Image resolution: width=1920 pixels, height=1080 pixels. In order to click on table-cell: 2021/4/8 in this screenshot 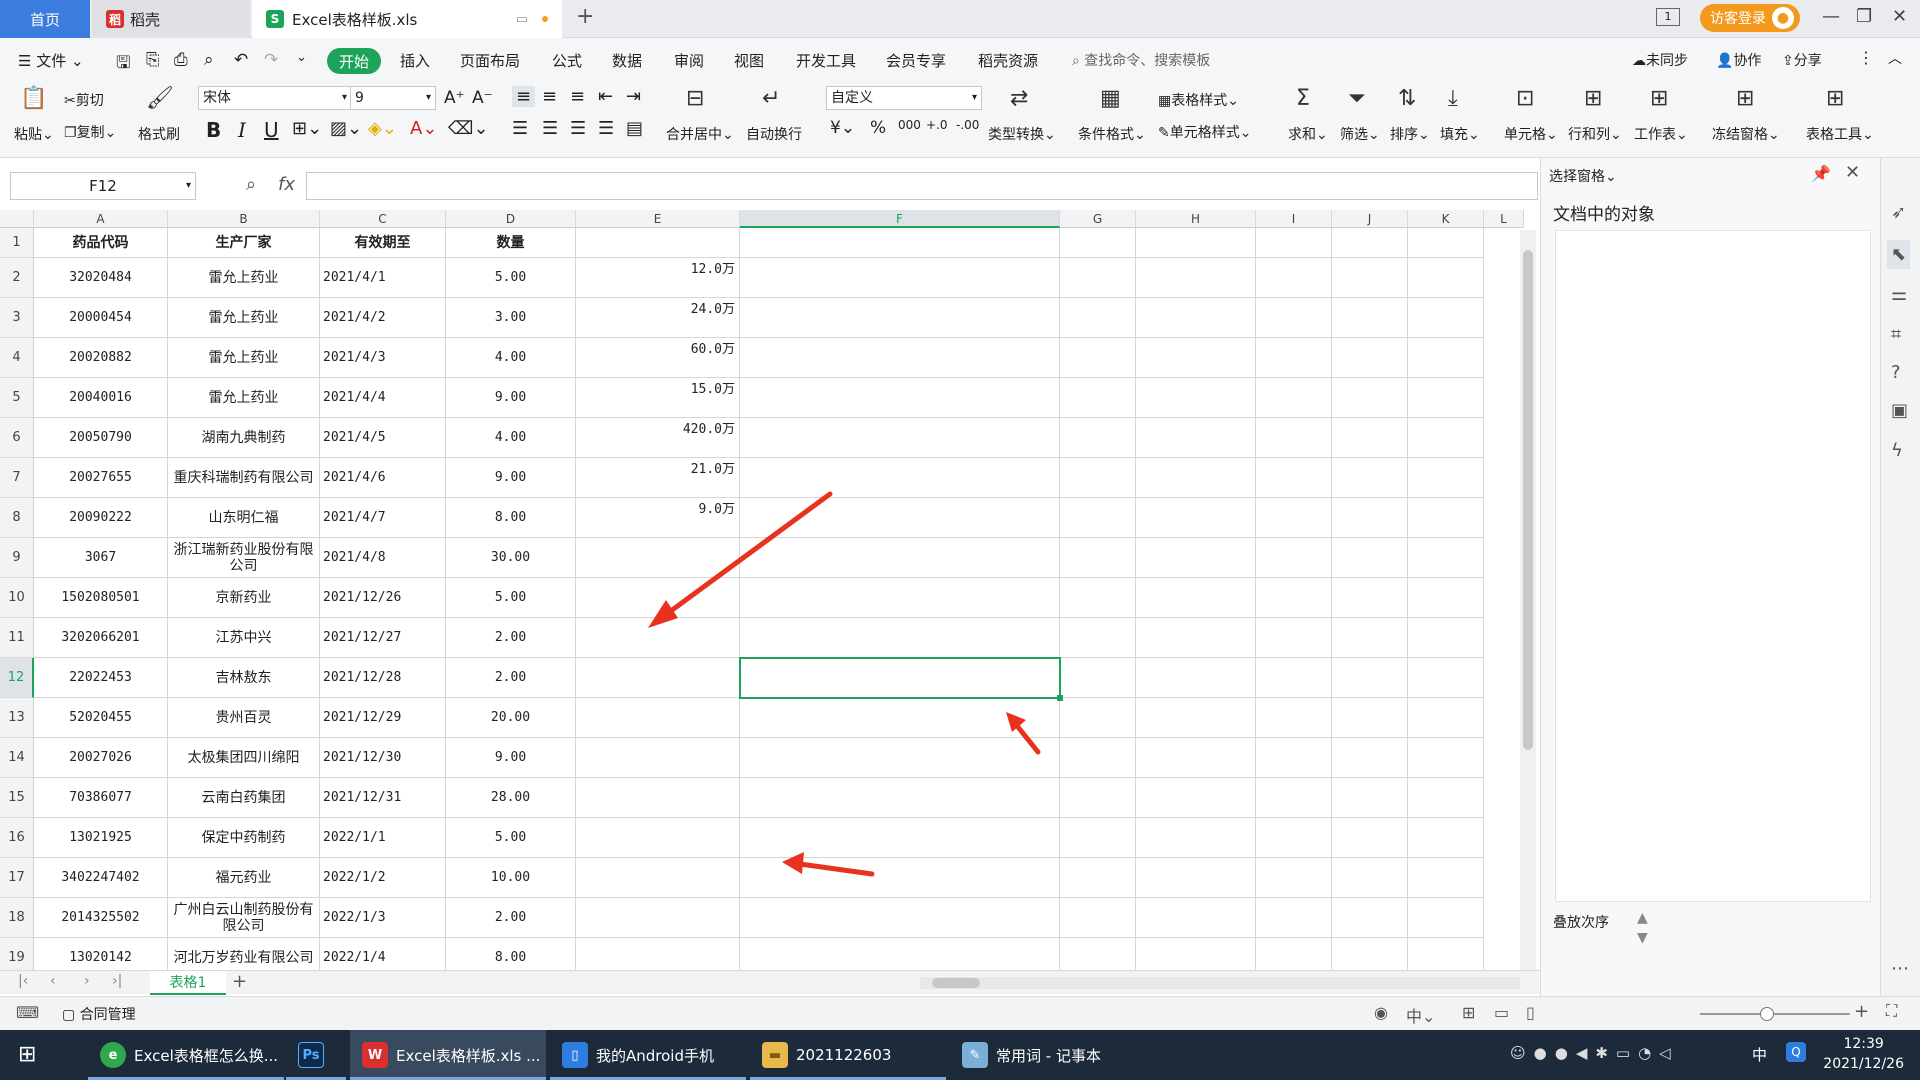, I will do `click(383, 558)`.